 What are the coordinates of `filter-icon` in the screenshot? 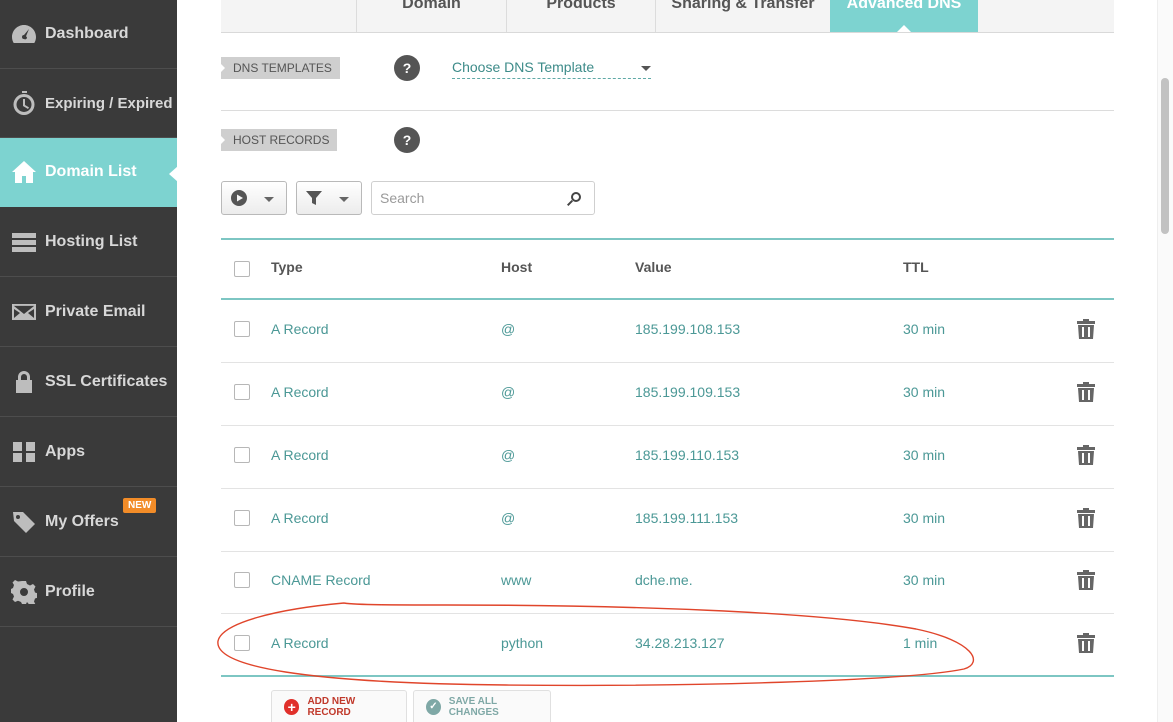 It's located at (314, 198).